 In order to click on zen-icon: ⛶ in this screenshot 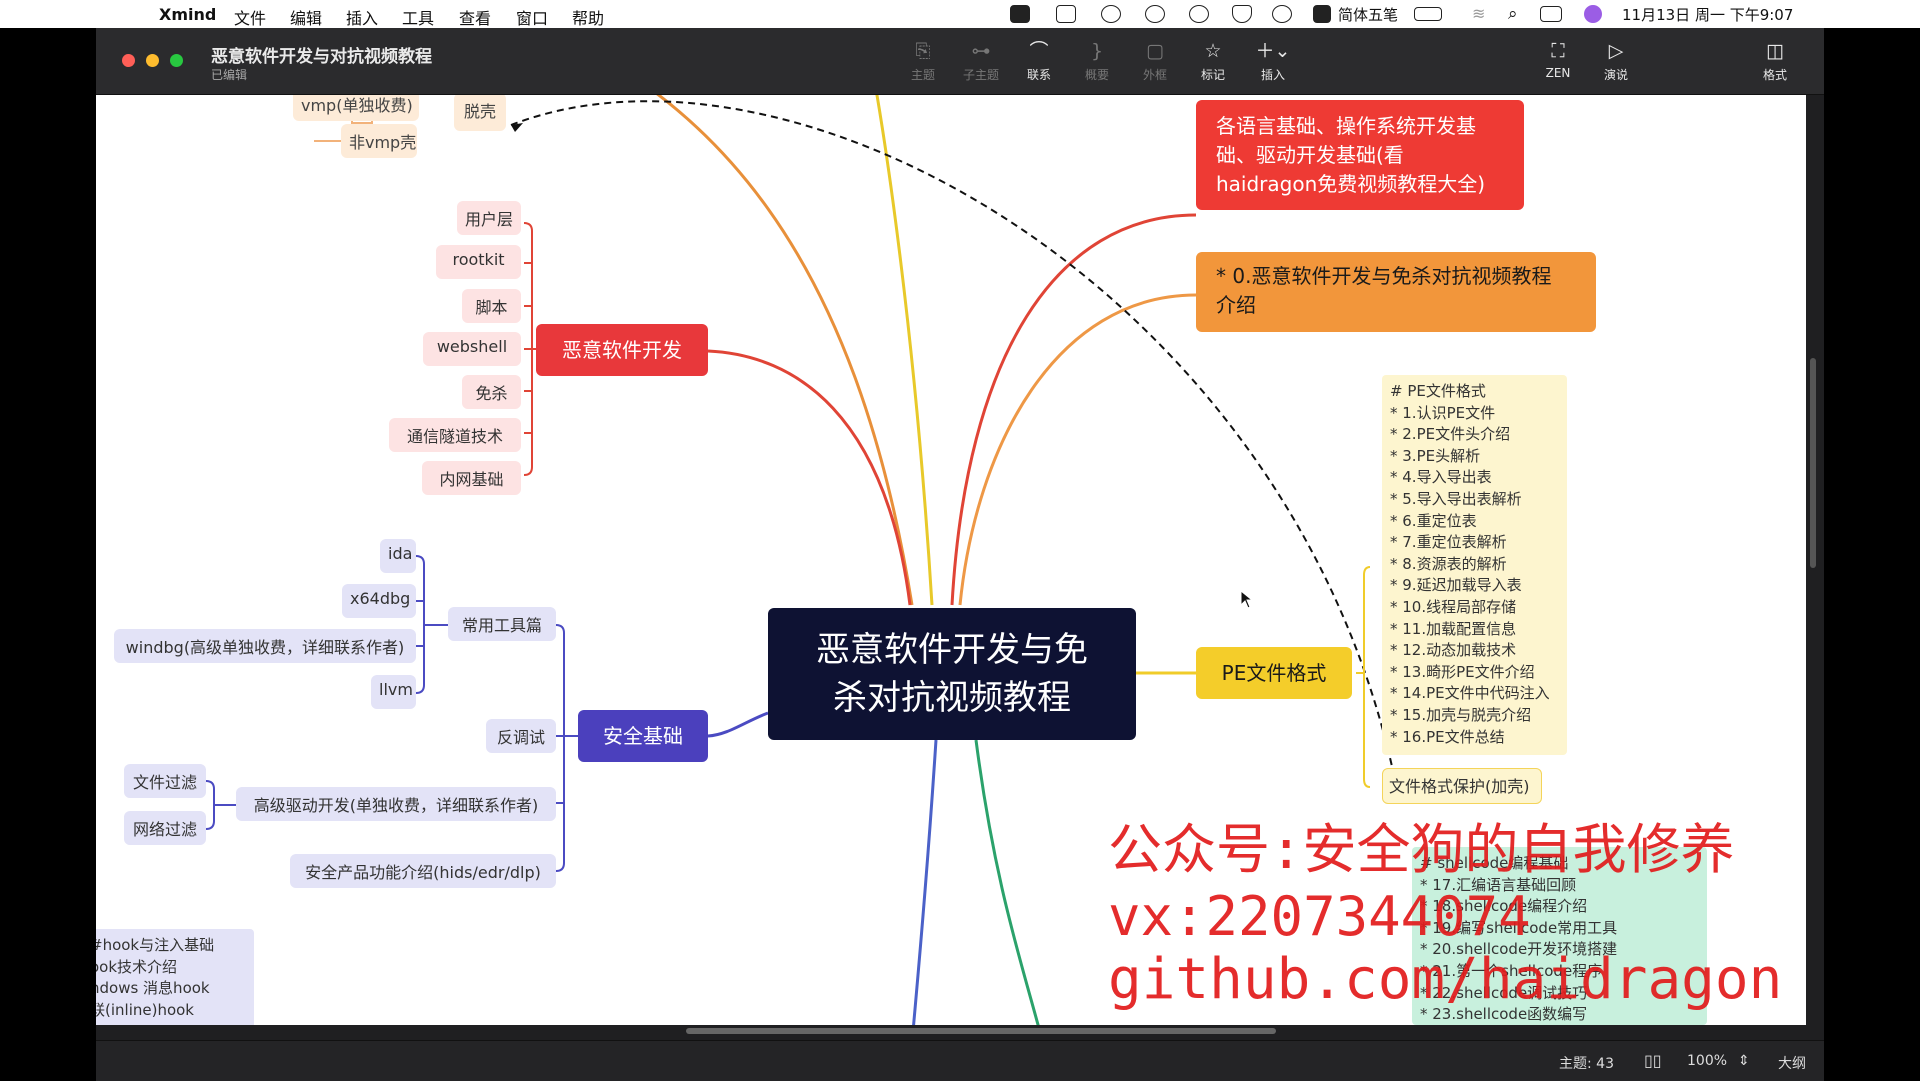, I will do `click(1558, 51)`.